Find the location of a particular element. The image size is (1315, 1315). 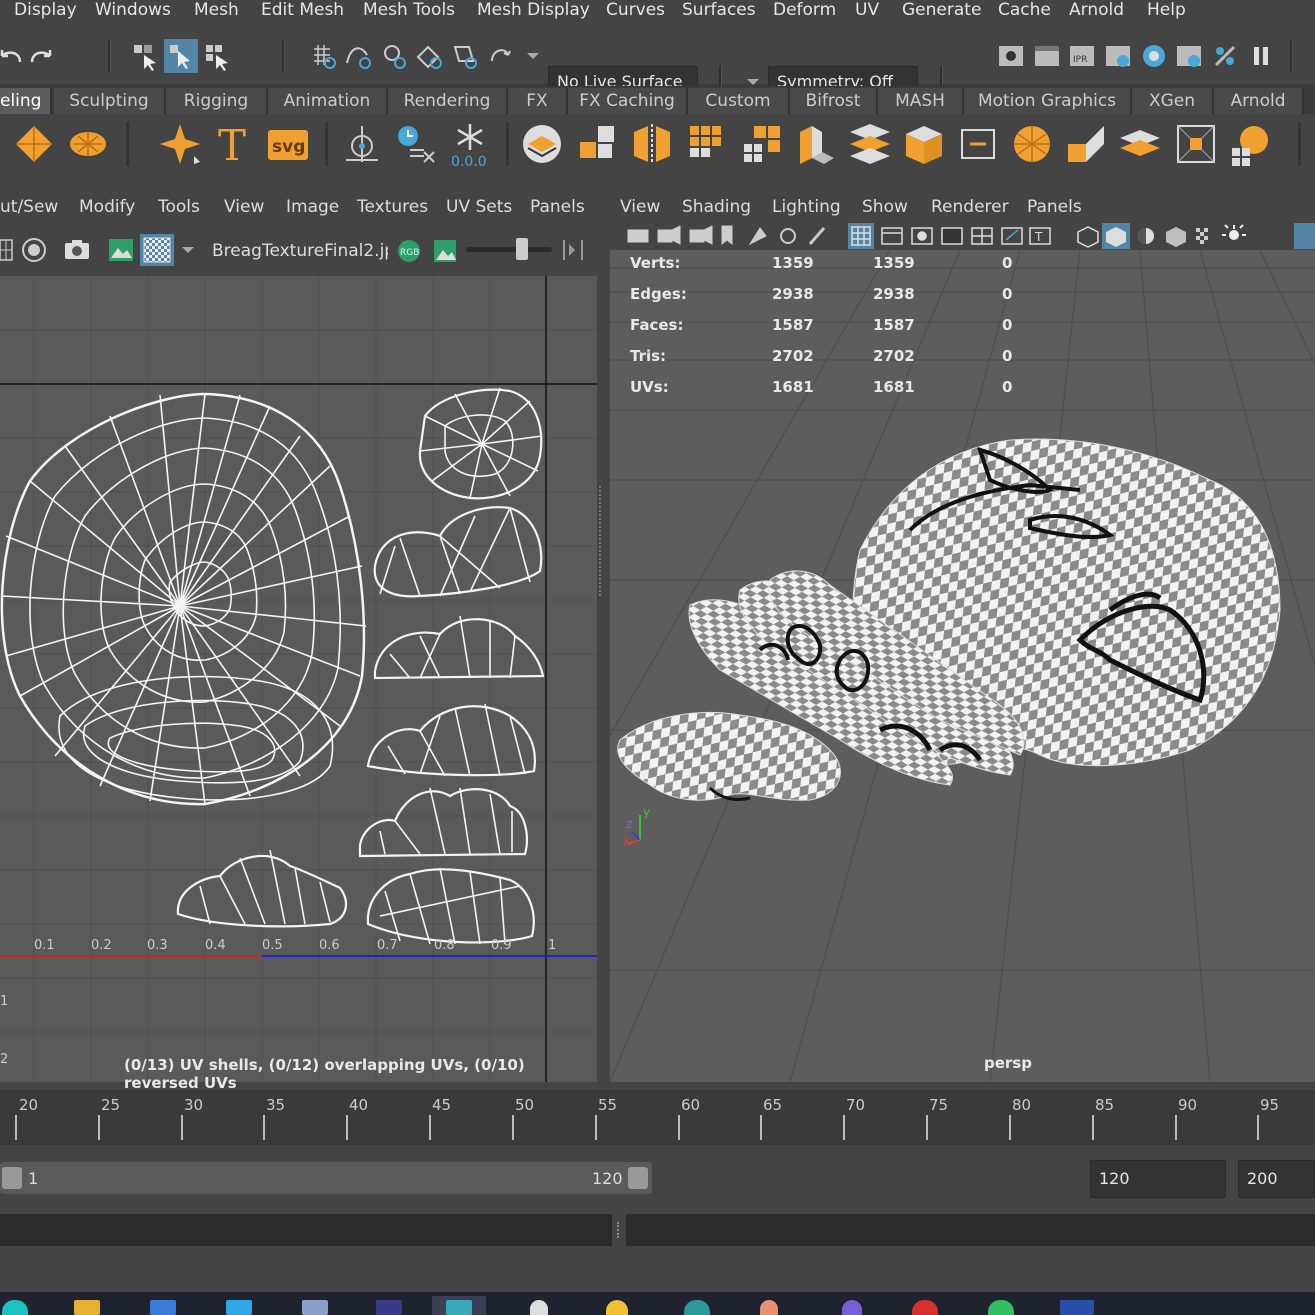

tab-custom: Custom is located at coordinates (739, 101).